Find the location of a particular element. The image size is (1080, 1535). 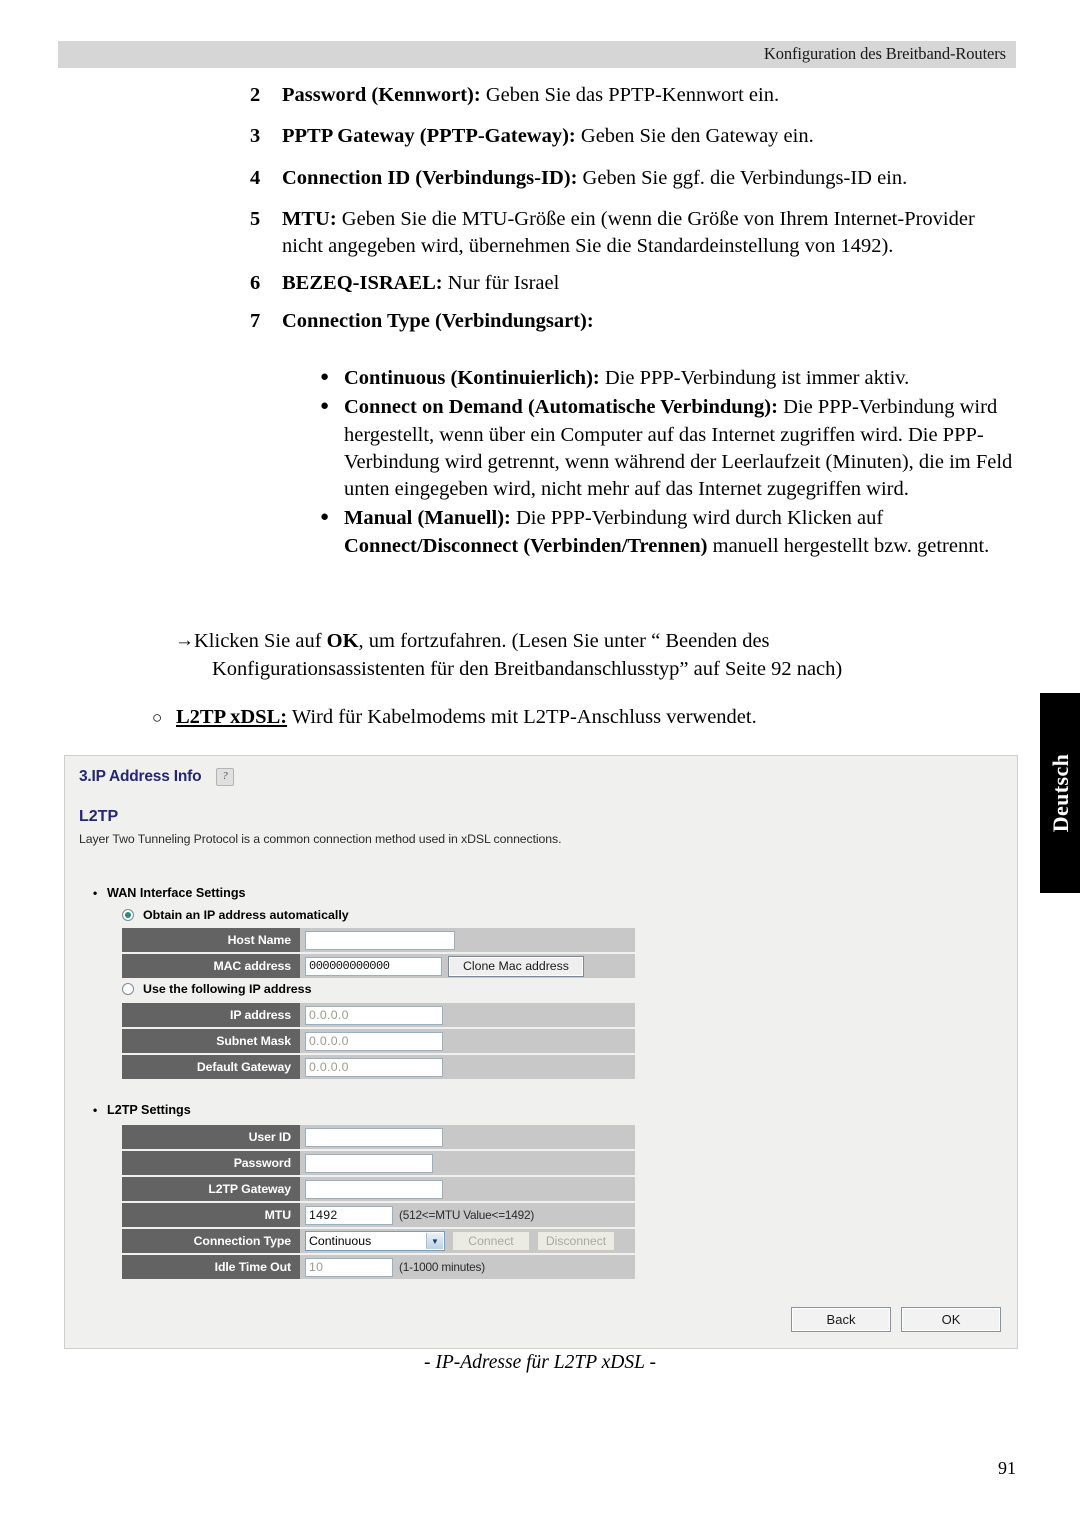

field-row-idle-time-out: Idle Time Out 10 (1-1000 minutes) is located at coordinates (378, 1267).